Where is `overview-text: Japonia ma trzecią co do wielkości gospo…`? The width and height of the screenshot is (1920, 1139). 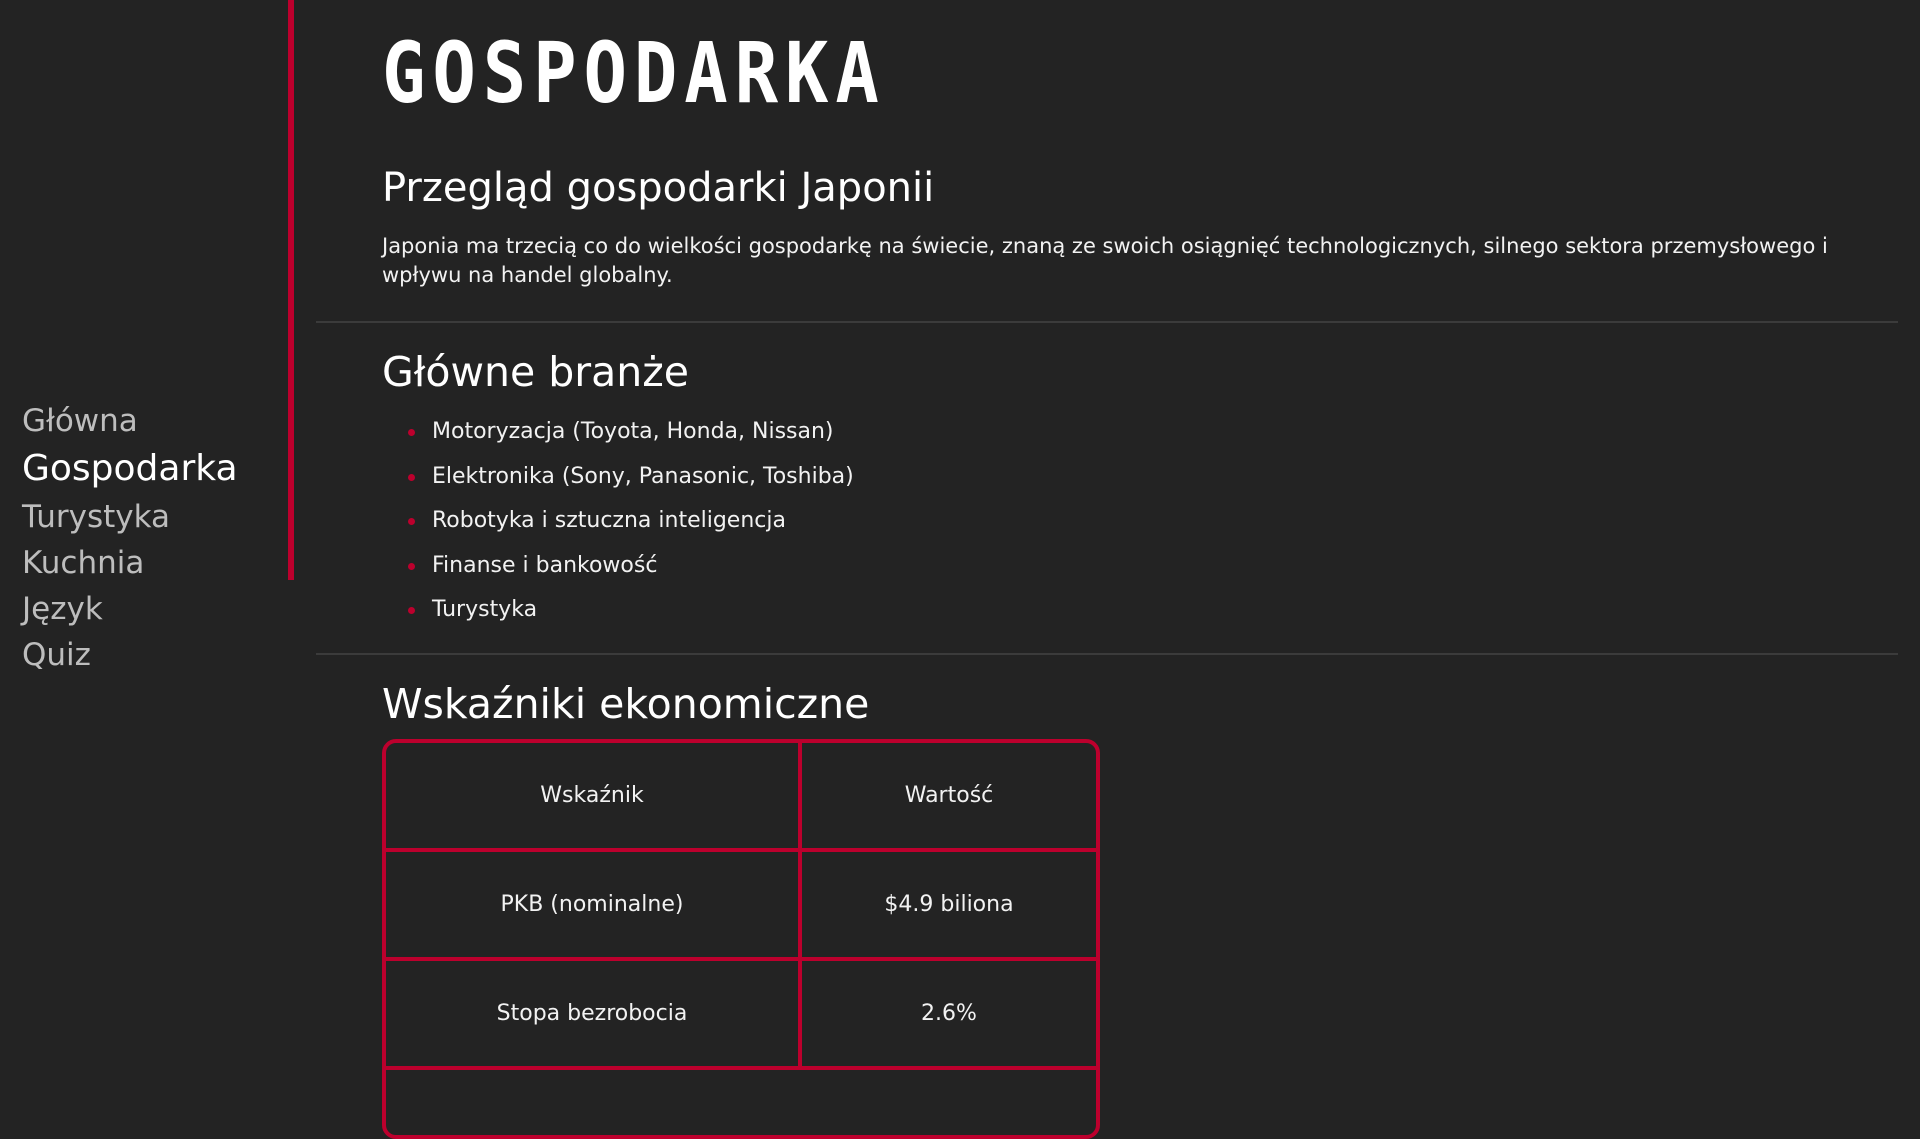 overview-text: Japonia ma trzecią co do wielkości gospo… is located at coordinates (1105, 260).